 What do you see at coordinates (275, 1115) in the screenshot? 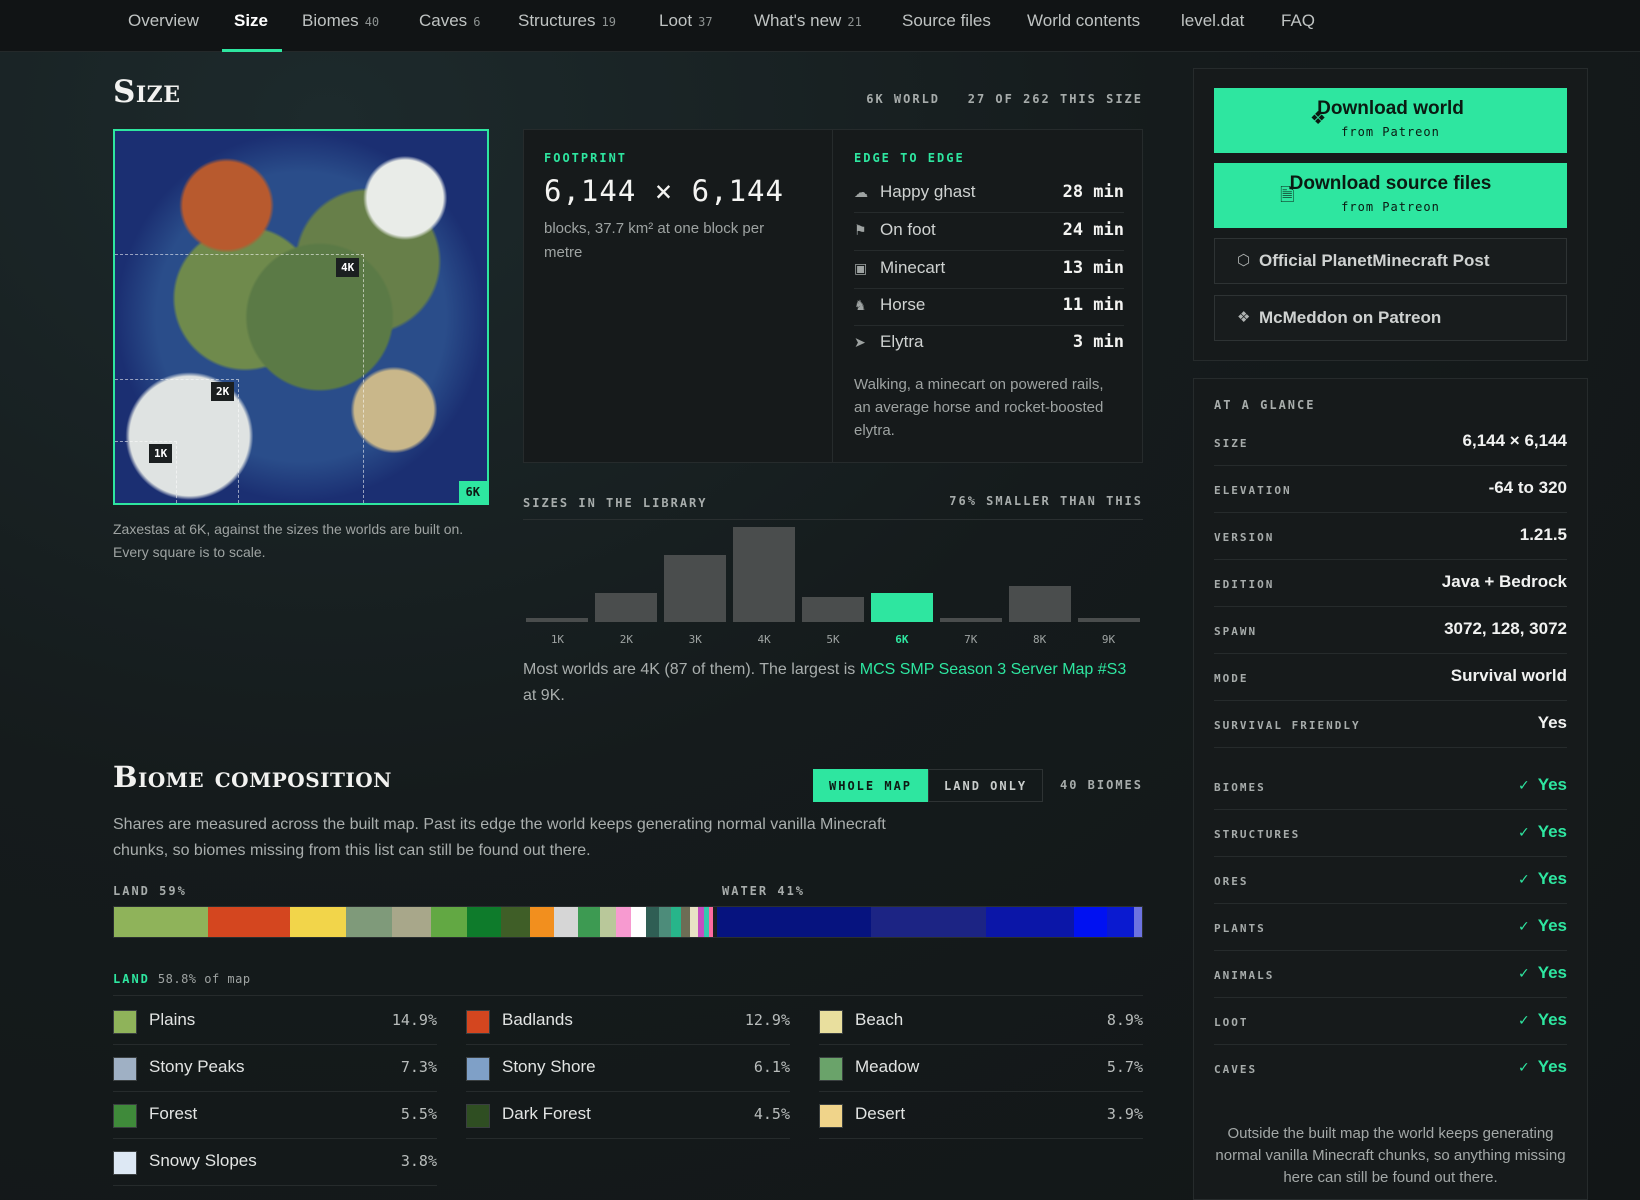
I see `biome-row-forest: Forest 5.5%` at bounding box center [275, 1115].